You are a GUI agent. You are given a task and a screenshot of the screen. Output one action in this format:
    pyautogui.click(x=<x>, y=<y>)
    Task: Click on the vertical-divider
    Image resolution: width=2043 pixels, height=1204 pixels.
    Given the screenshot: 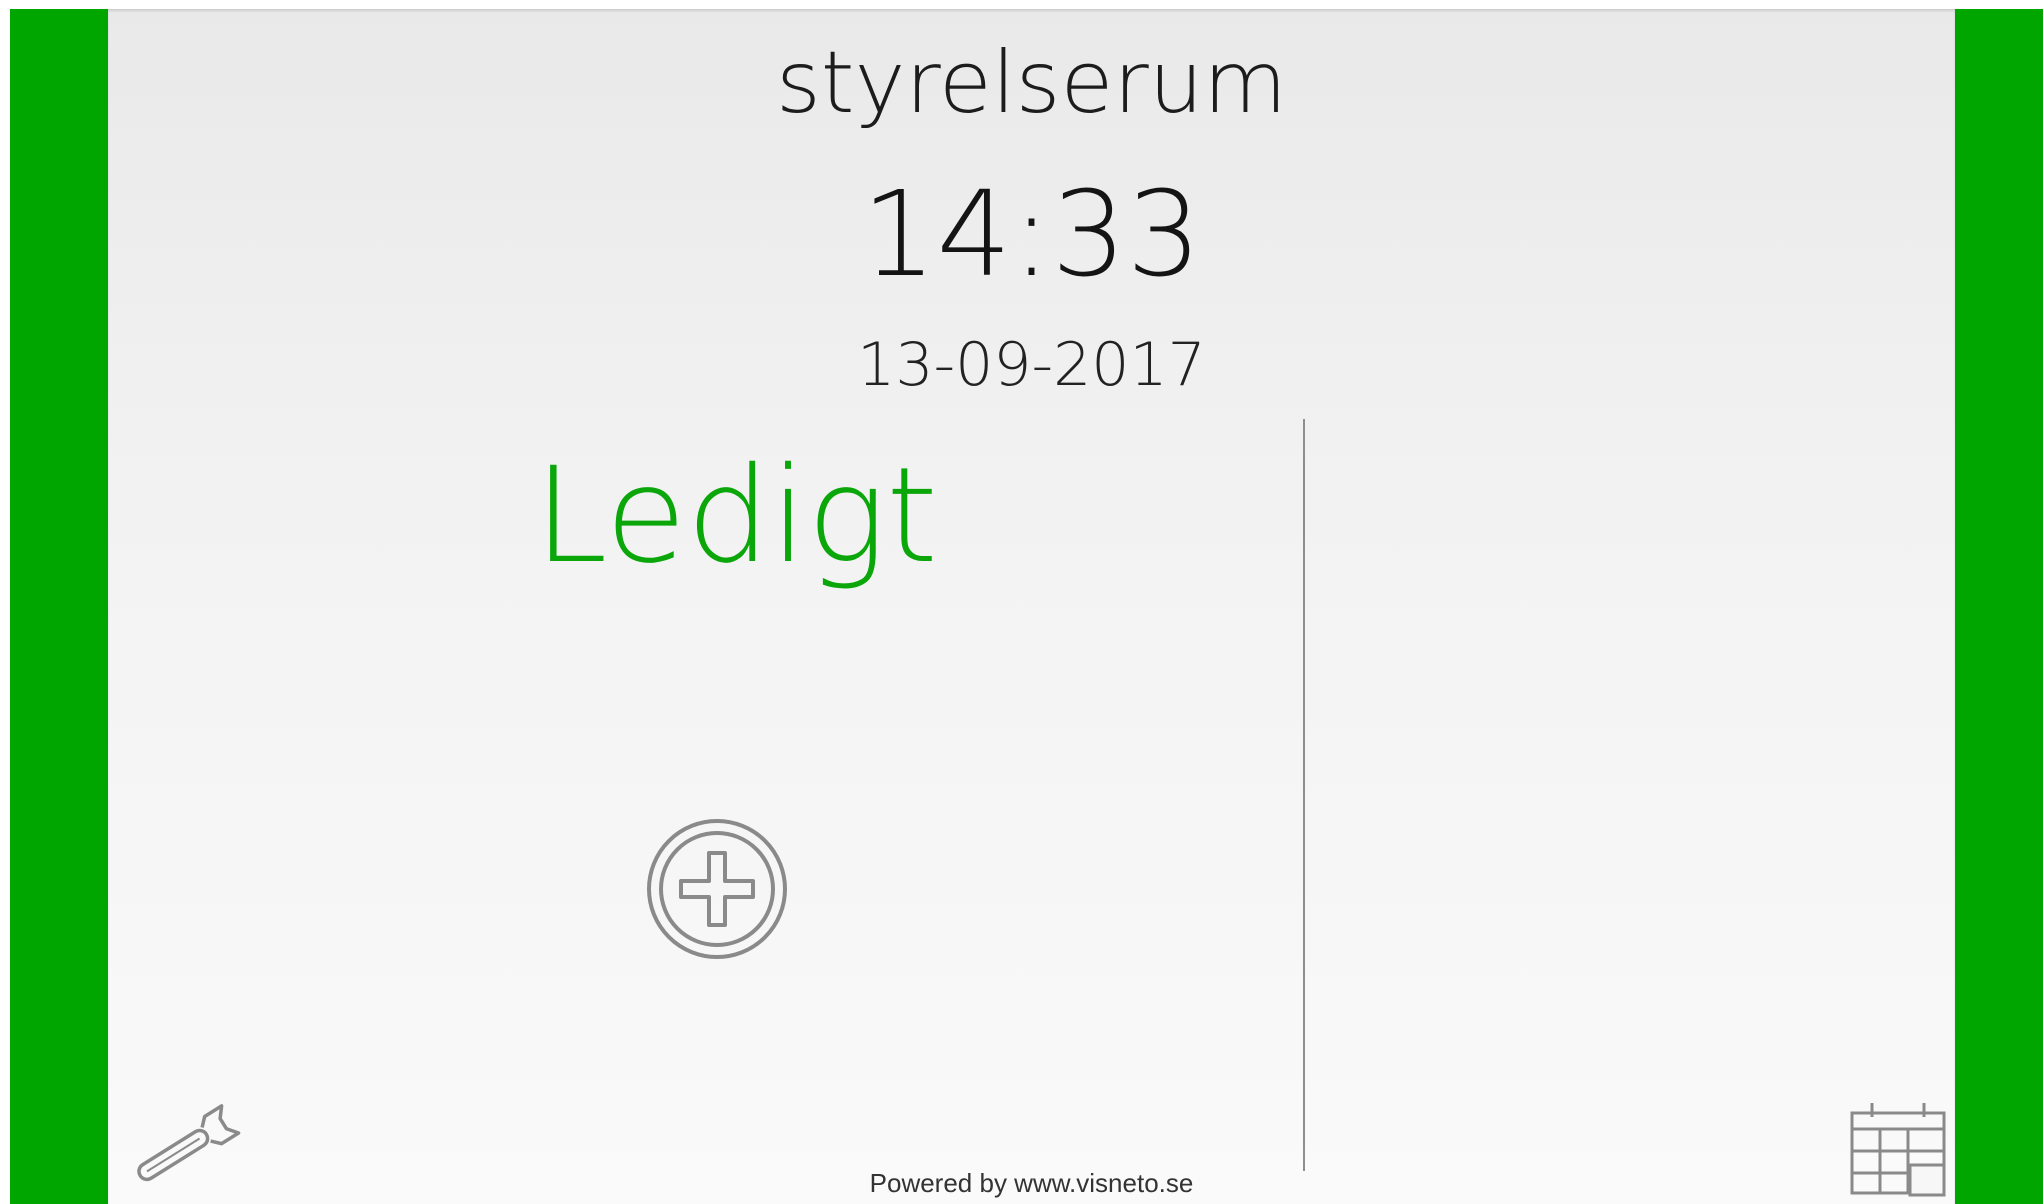 What is the action you would take?
    pyautogui.click(x=1304, y=795)
    